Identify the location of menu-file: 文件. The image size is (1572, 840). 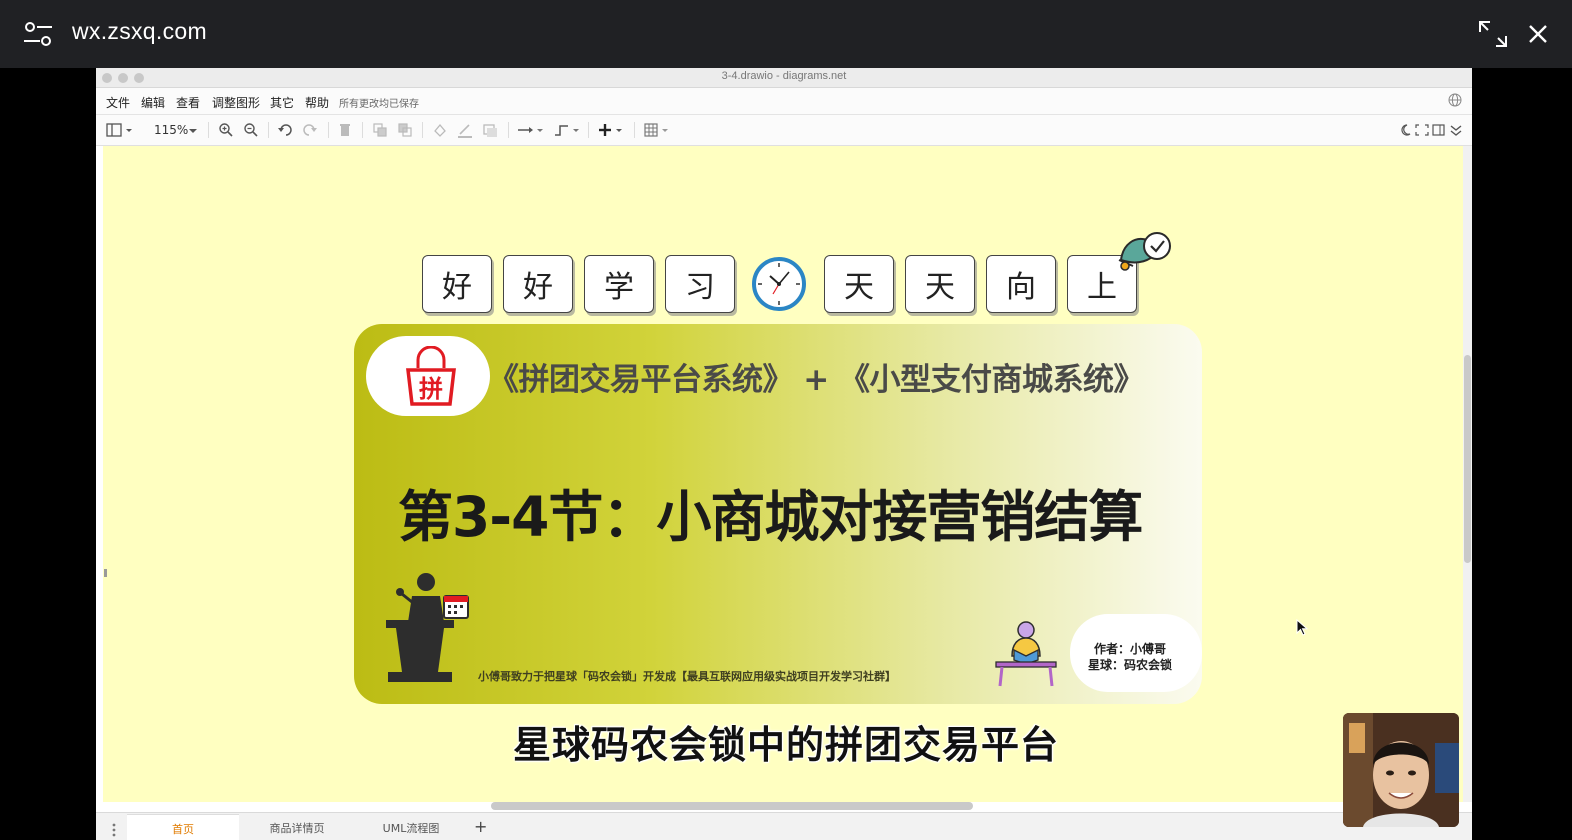
(118, 102).